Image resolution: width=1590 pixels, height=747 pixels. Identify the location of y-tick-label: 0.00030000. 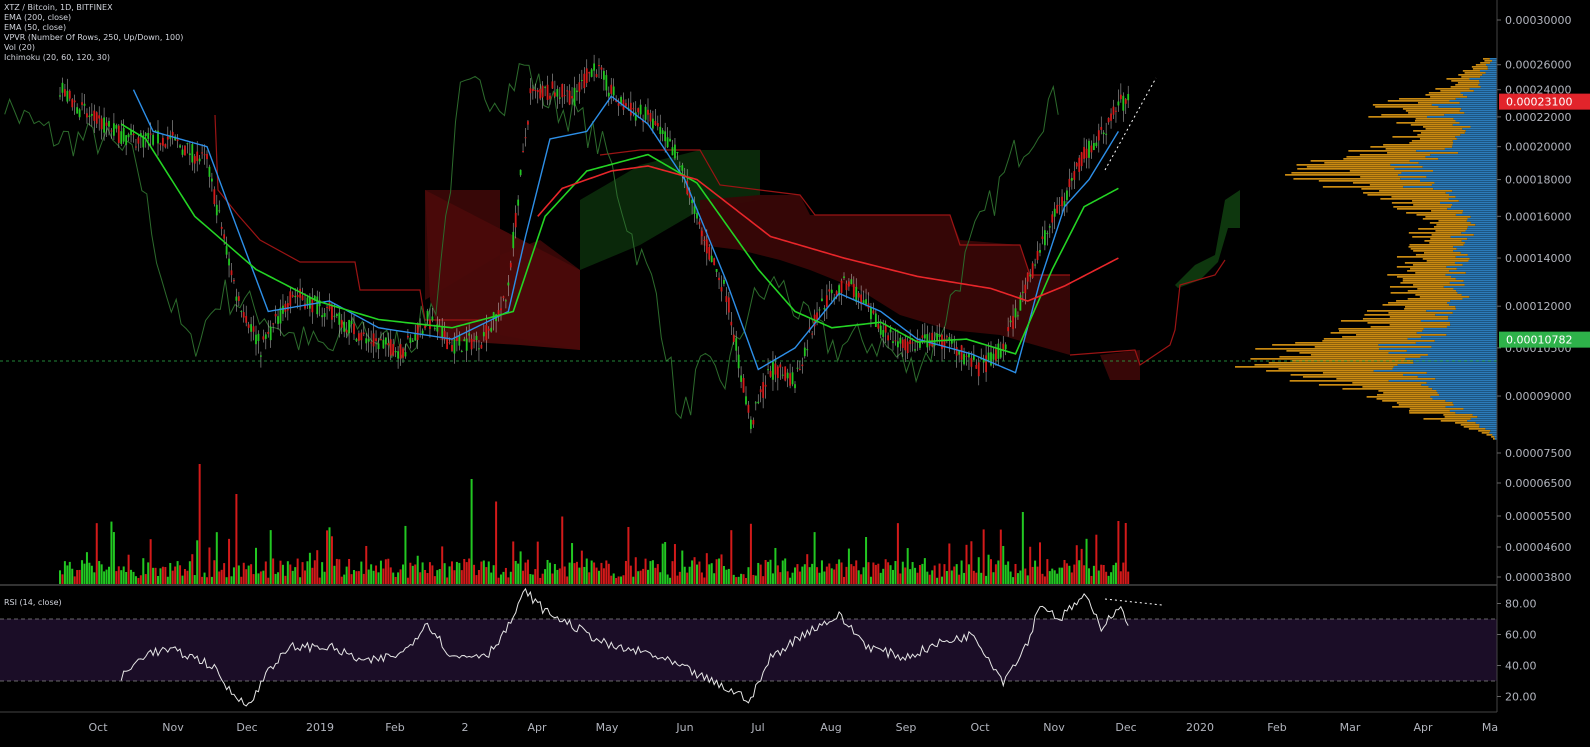
(1538, 20).